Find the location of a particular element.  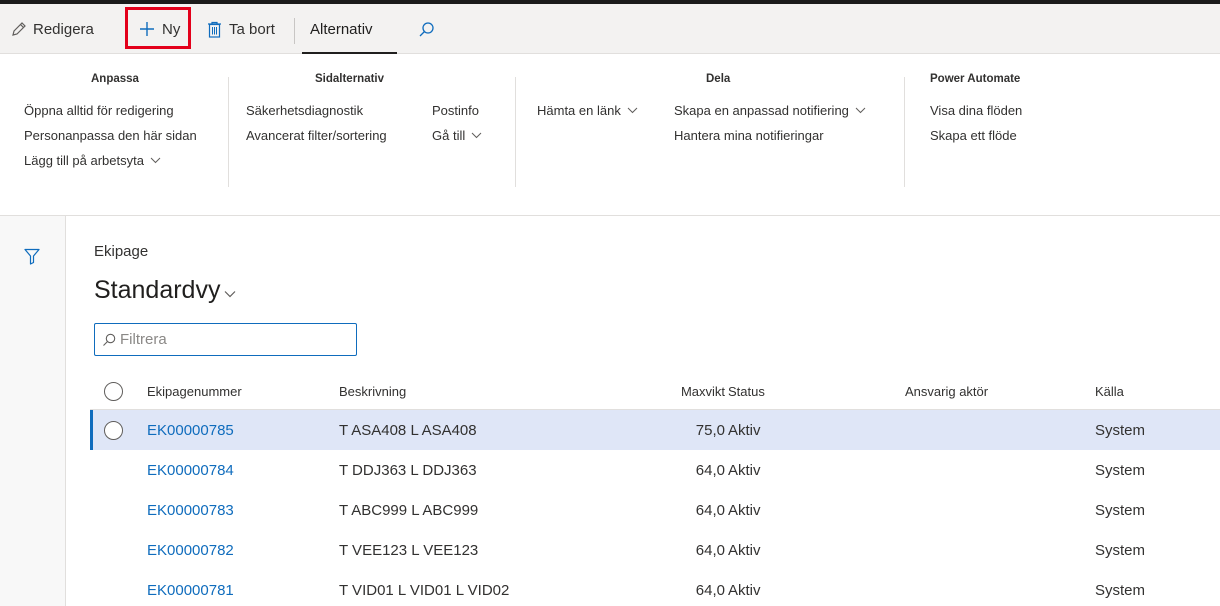

column-header-responsible: Ansvarig aktör is located at coordinates (946, 391).